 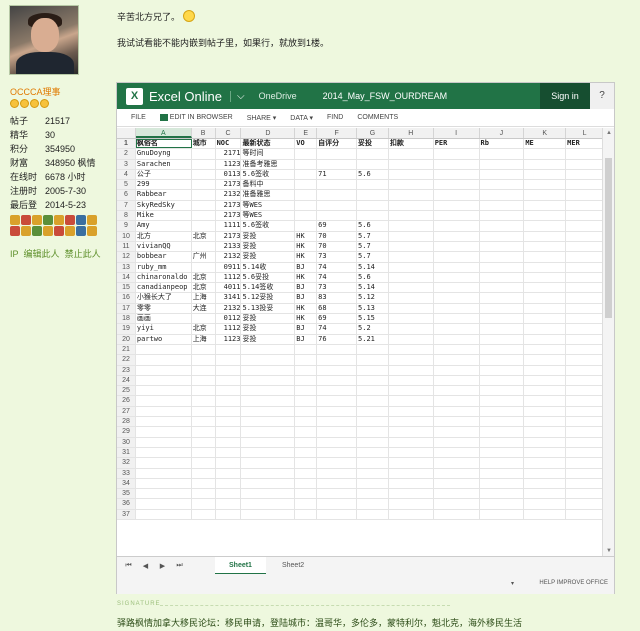 I want to click on cell: 5.2, so click(x=373, y=329).